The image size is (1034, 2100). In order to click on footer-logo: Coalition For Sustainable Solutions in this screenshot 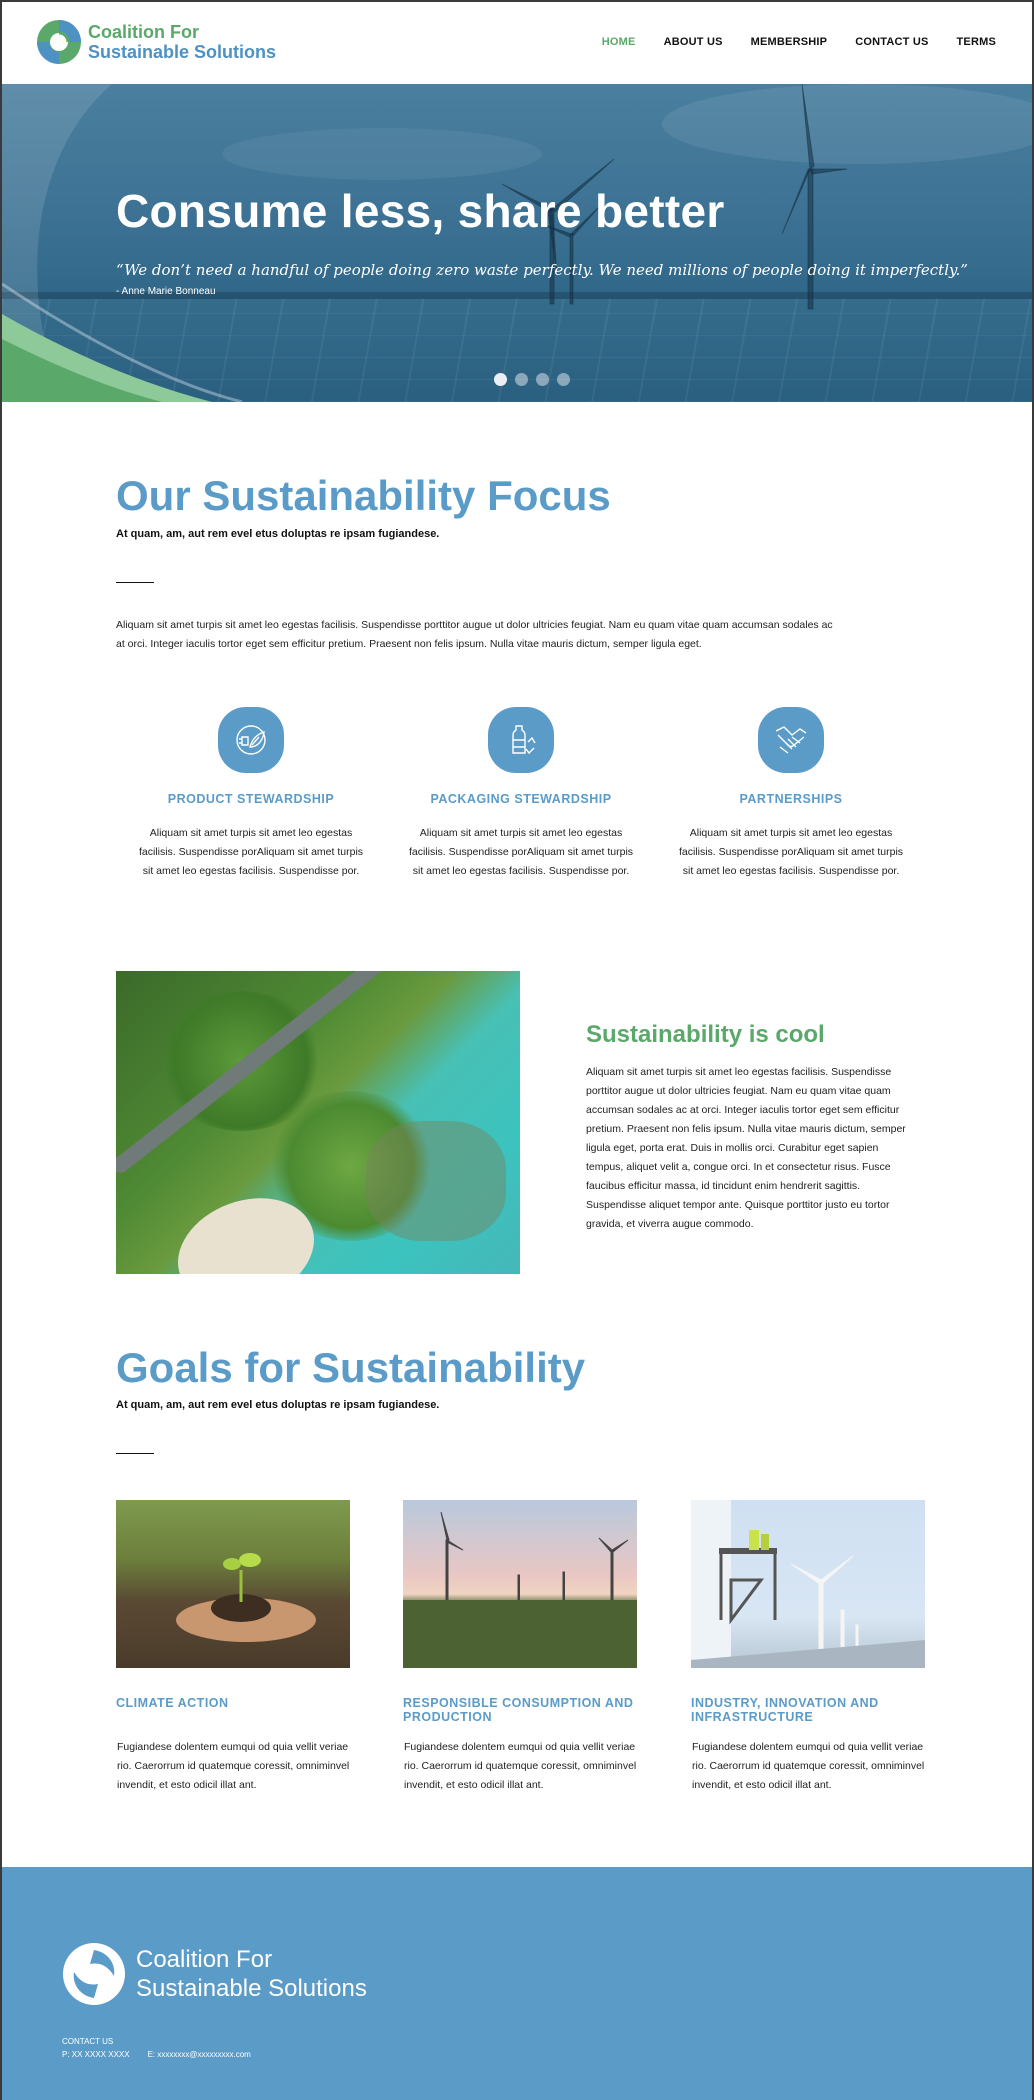, I will do `click(214, 1974)`.